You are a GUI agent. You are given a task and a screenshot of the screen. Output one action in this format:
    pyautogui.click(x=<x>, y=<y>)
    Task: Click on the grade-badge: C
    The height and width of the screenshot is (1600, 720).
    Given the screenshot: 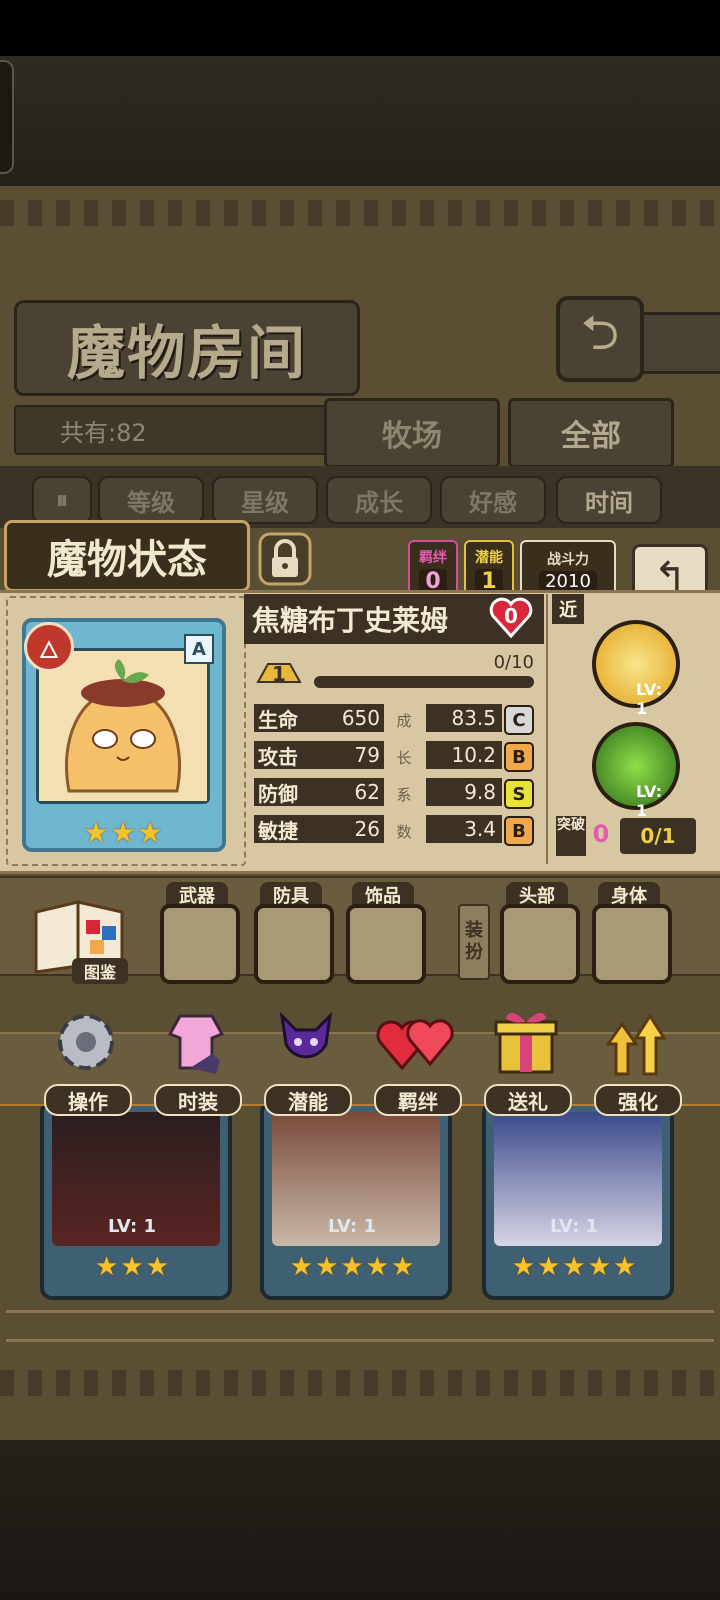 What is the action you would take?
    pyautogui.click(x=519, y=720)
    